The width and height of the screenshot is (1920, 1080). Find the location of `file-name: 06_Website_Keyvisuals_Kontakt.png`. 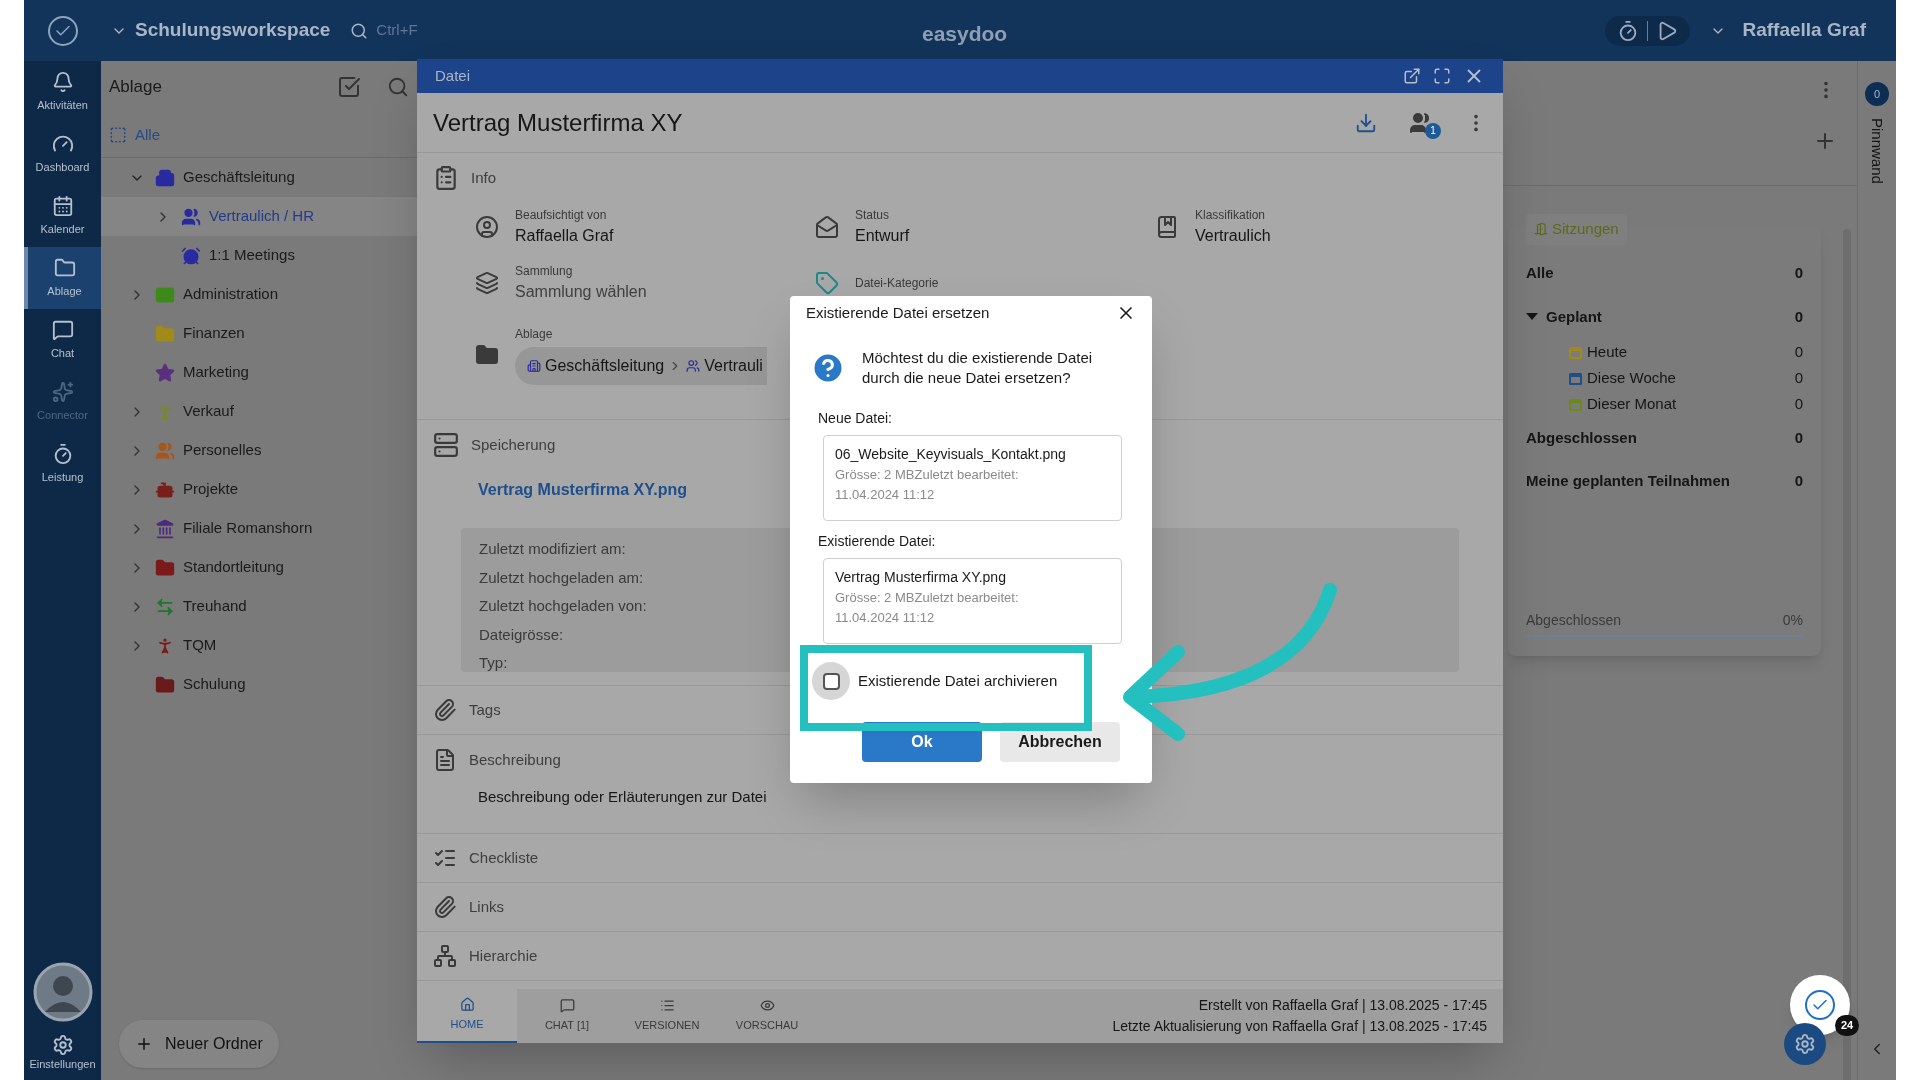

file-name: 06_Website_Keyvisuals_Kontakt.png is located at coordinates (951, 454).